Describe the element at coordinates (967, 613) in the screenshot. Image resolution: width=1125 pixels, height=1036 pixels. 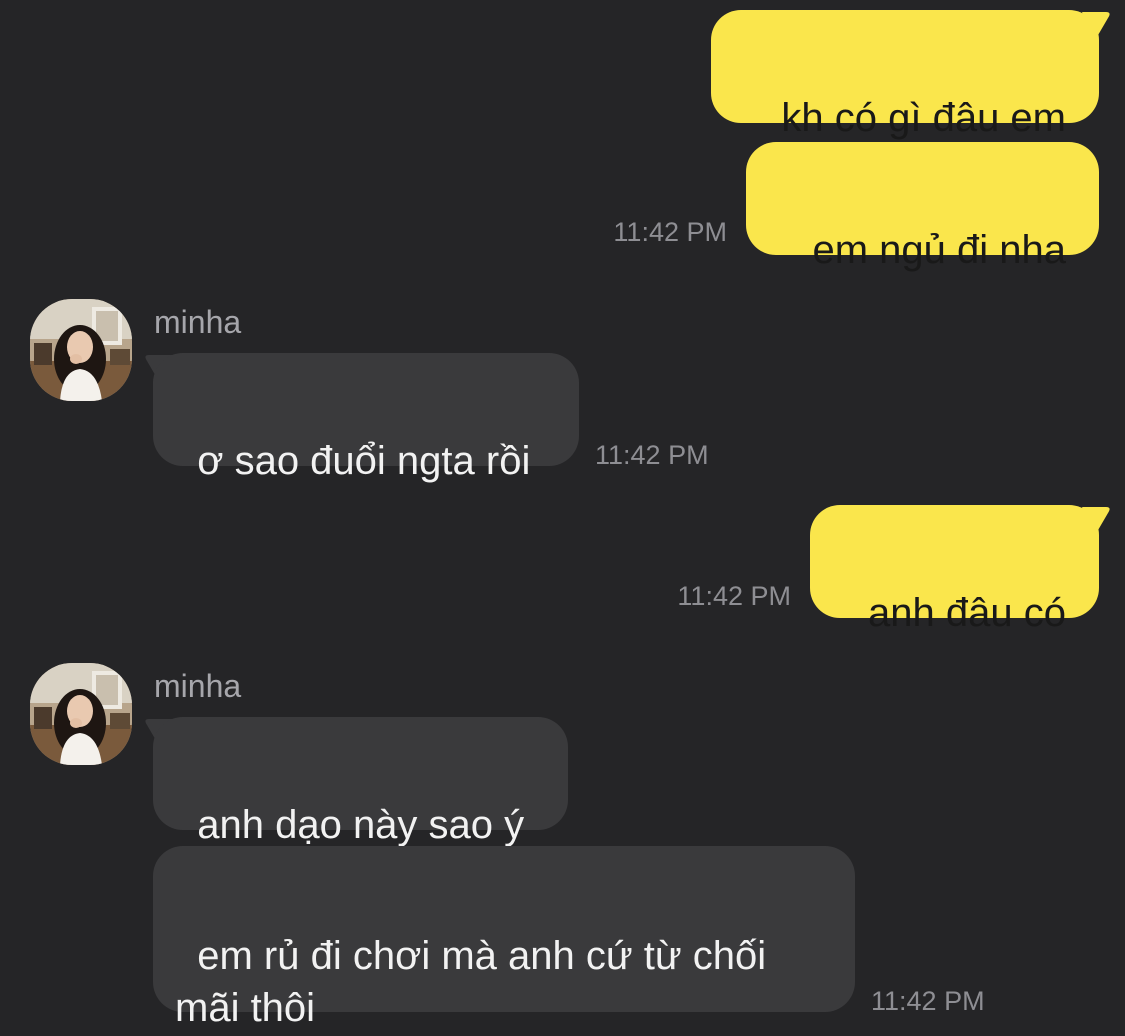
I see `message-text: anh đâu có` at that location.